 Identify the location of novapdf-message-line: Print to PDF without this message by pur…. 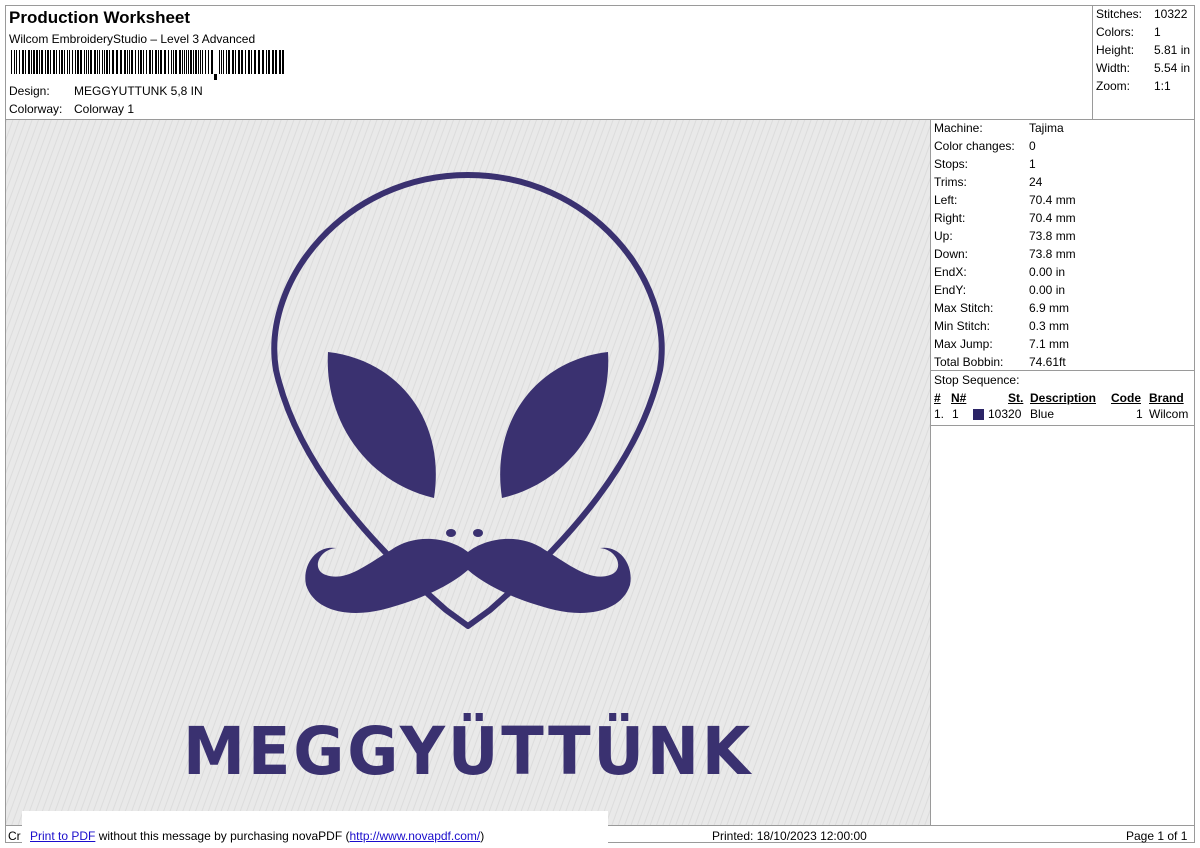
(257, 836).